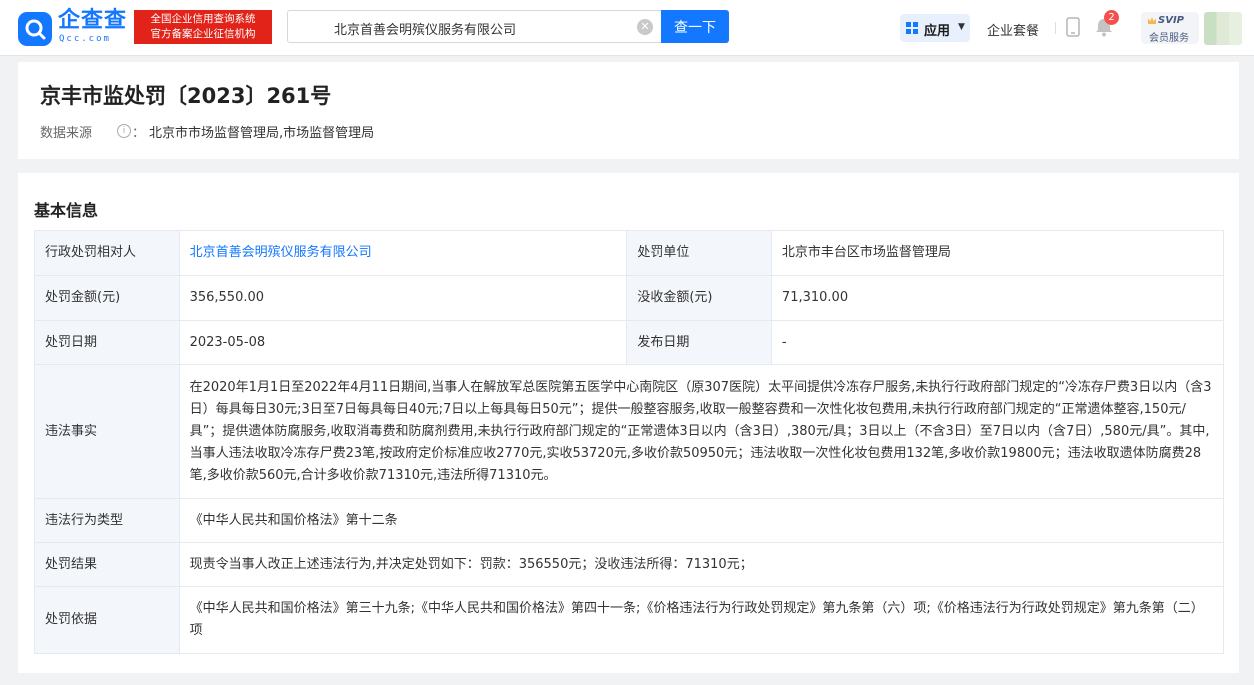 The height and width of the screenshot is (685, 1254). Describe the element at coordinates (699, 298) in the screenshot. I see `confiscate-label: 没收金额(元)` at that location.